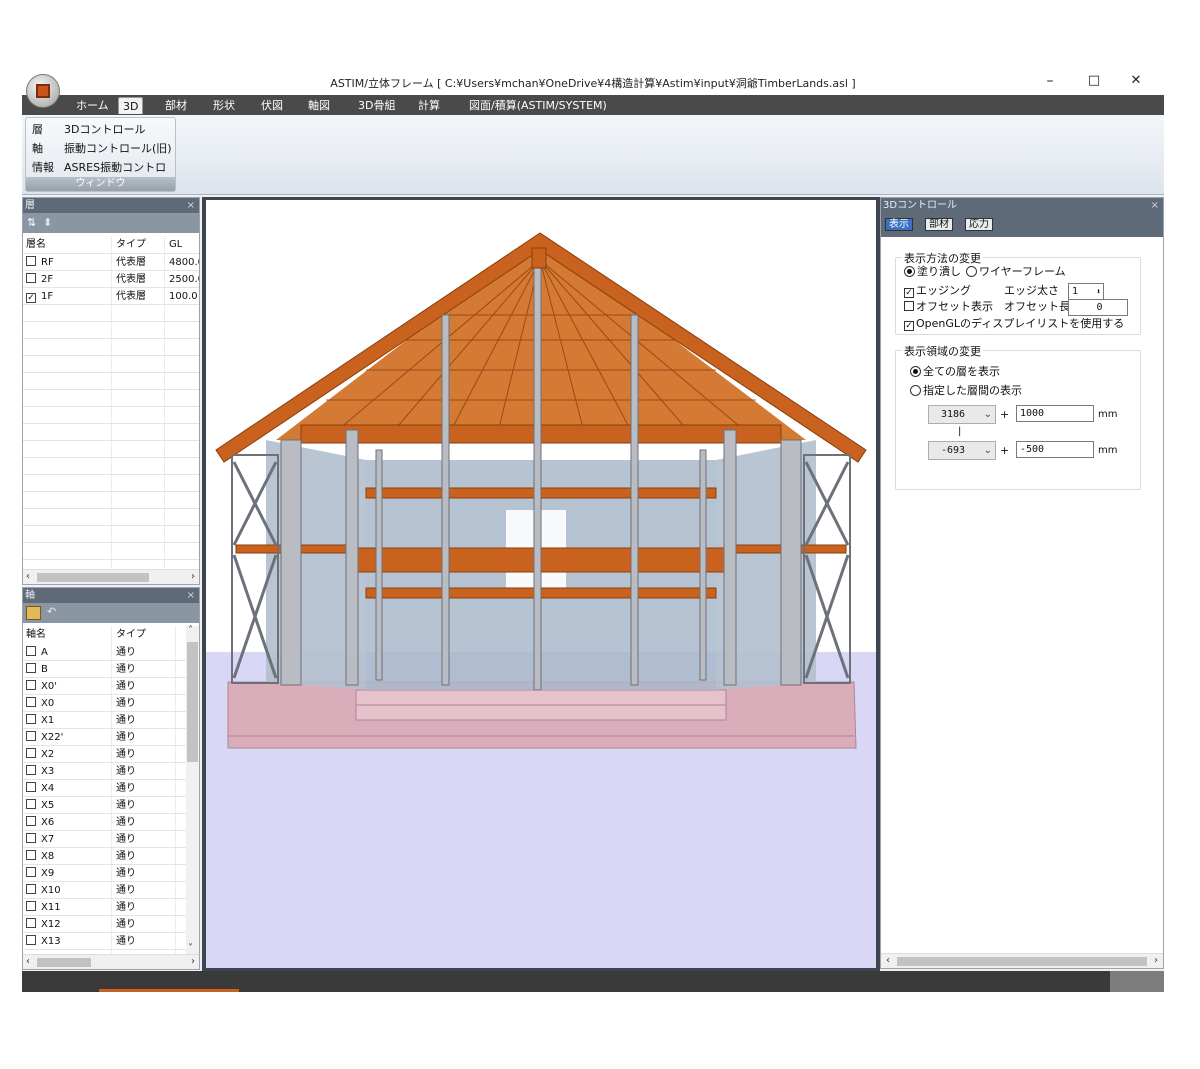 The image size is (1200, 1069). I want to click on fill-radio: 塗り潰し, so click(932, 272).